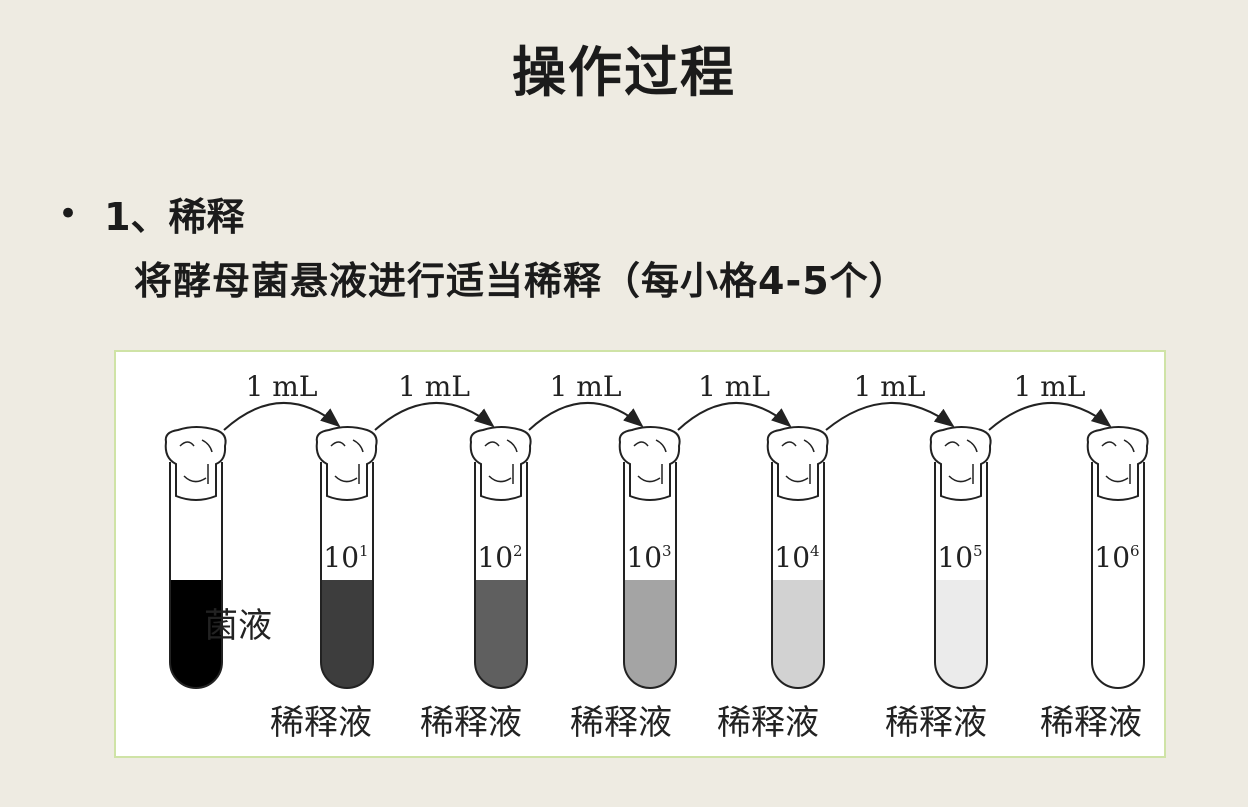 The width and height of the screenshot is (1248, 807). What do you see at coordinates (648, 557) in the screenshot?
I see `dilution-factor-label: 103` at bounding box center [648, 557].